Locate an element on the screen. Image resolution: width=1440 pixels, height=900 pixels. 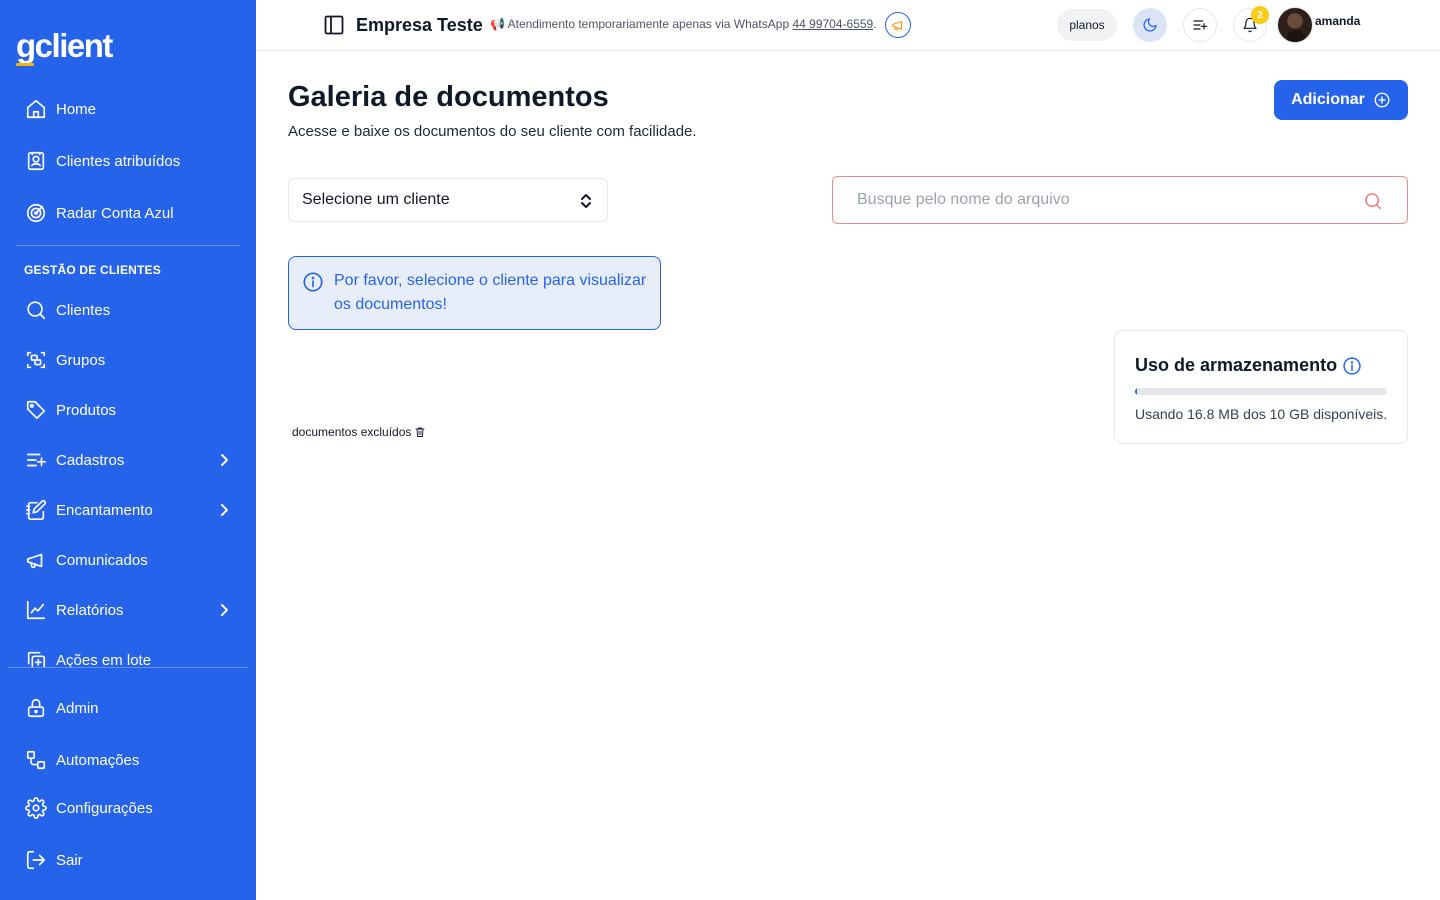
storage-usage-text: Usando 16.8 MB dos 10 GB disponíveis. is located at coordinates (1261, 414).